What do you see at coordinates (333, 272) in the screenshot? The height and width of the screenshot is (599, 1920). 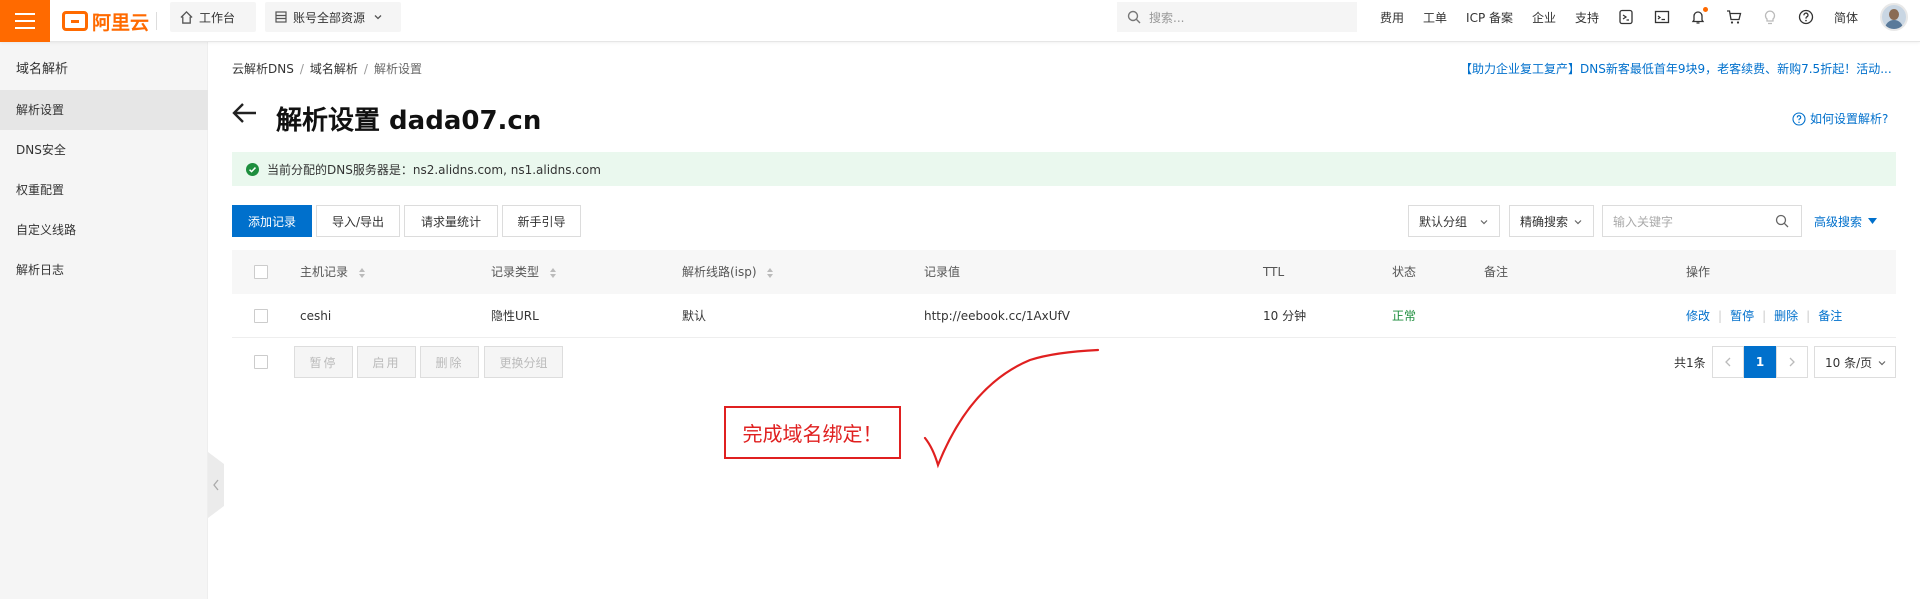 I see `column-header-host: 主机记录` at bounding box center [333, 272].